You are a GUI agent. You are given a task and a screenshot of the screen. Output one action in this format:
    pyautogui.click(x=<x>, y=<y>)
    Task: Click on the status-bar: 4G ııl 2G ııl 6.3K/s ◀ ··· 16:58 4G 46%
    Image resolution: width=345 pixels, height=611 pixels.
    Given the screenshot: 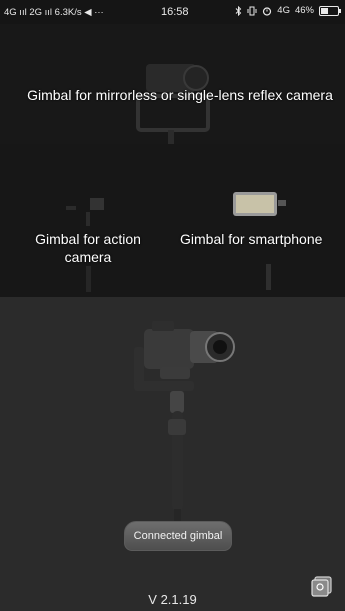 What is the action you would take?
    pyautogui.click(x=172, y=12)
    